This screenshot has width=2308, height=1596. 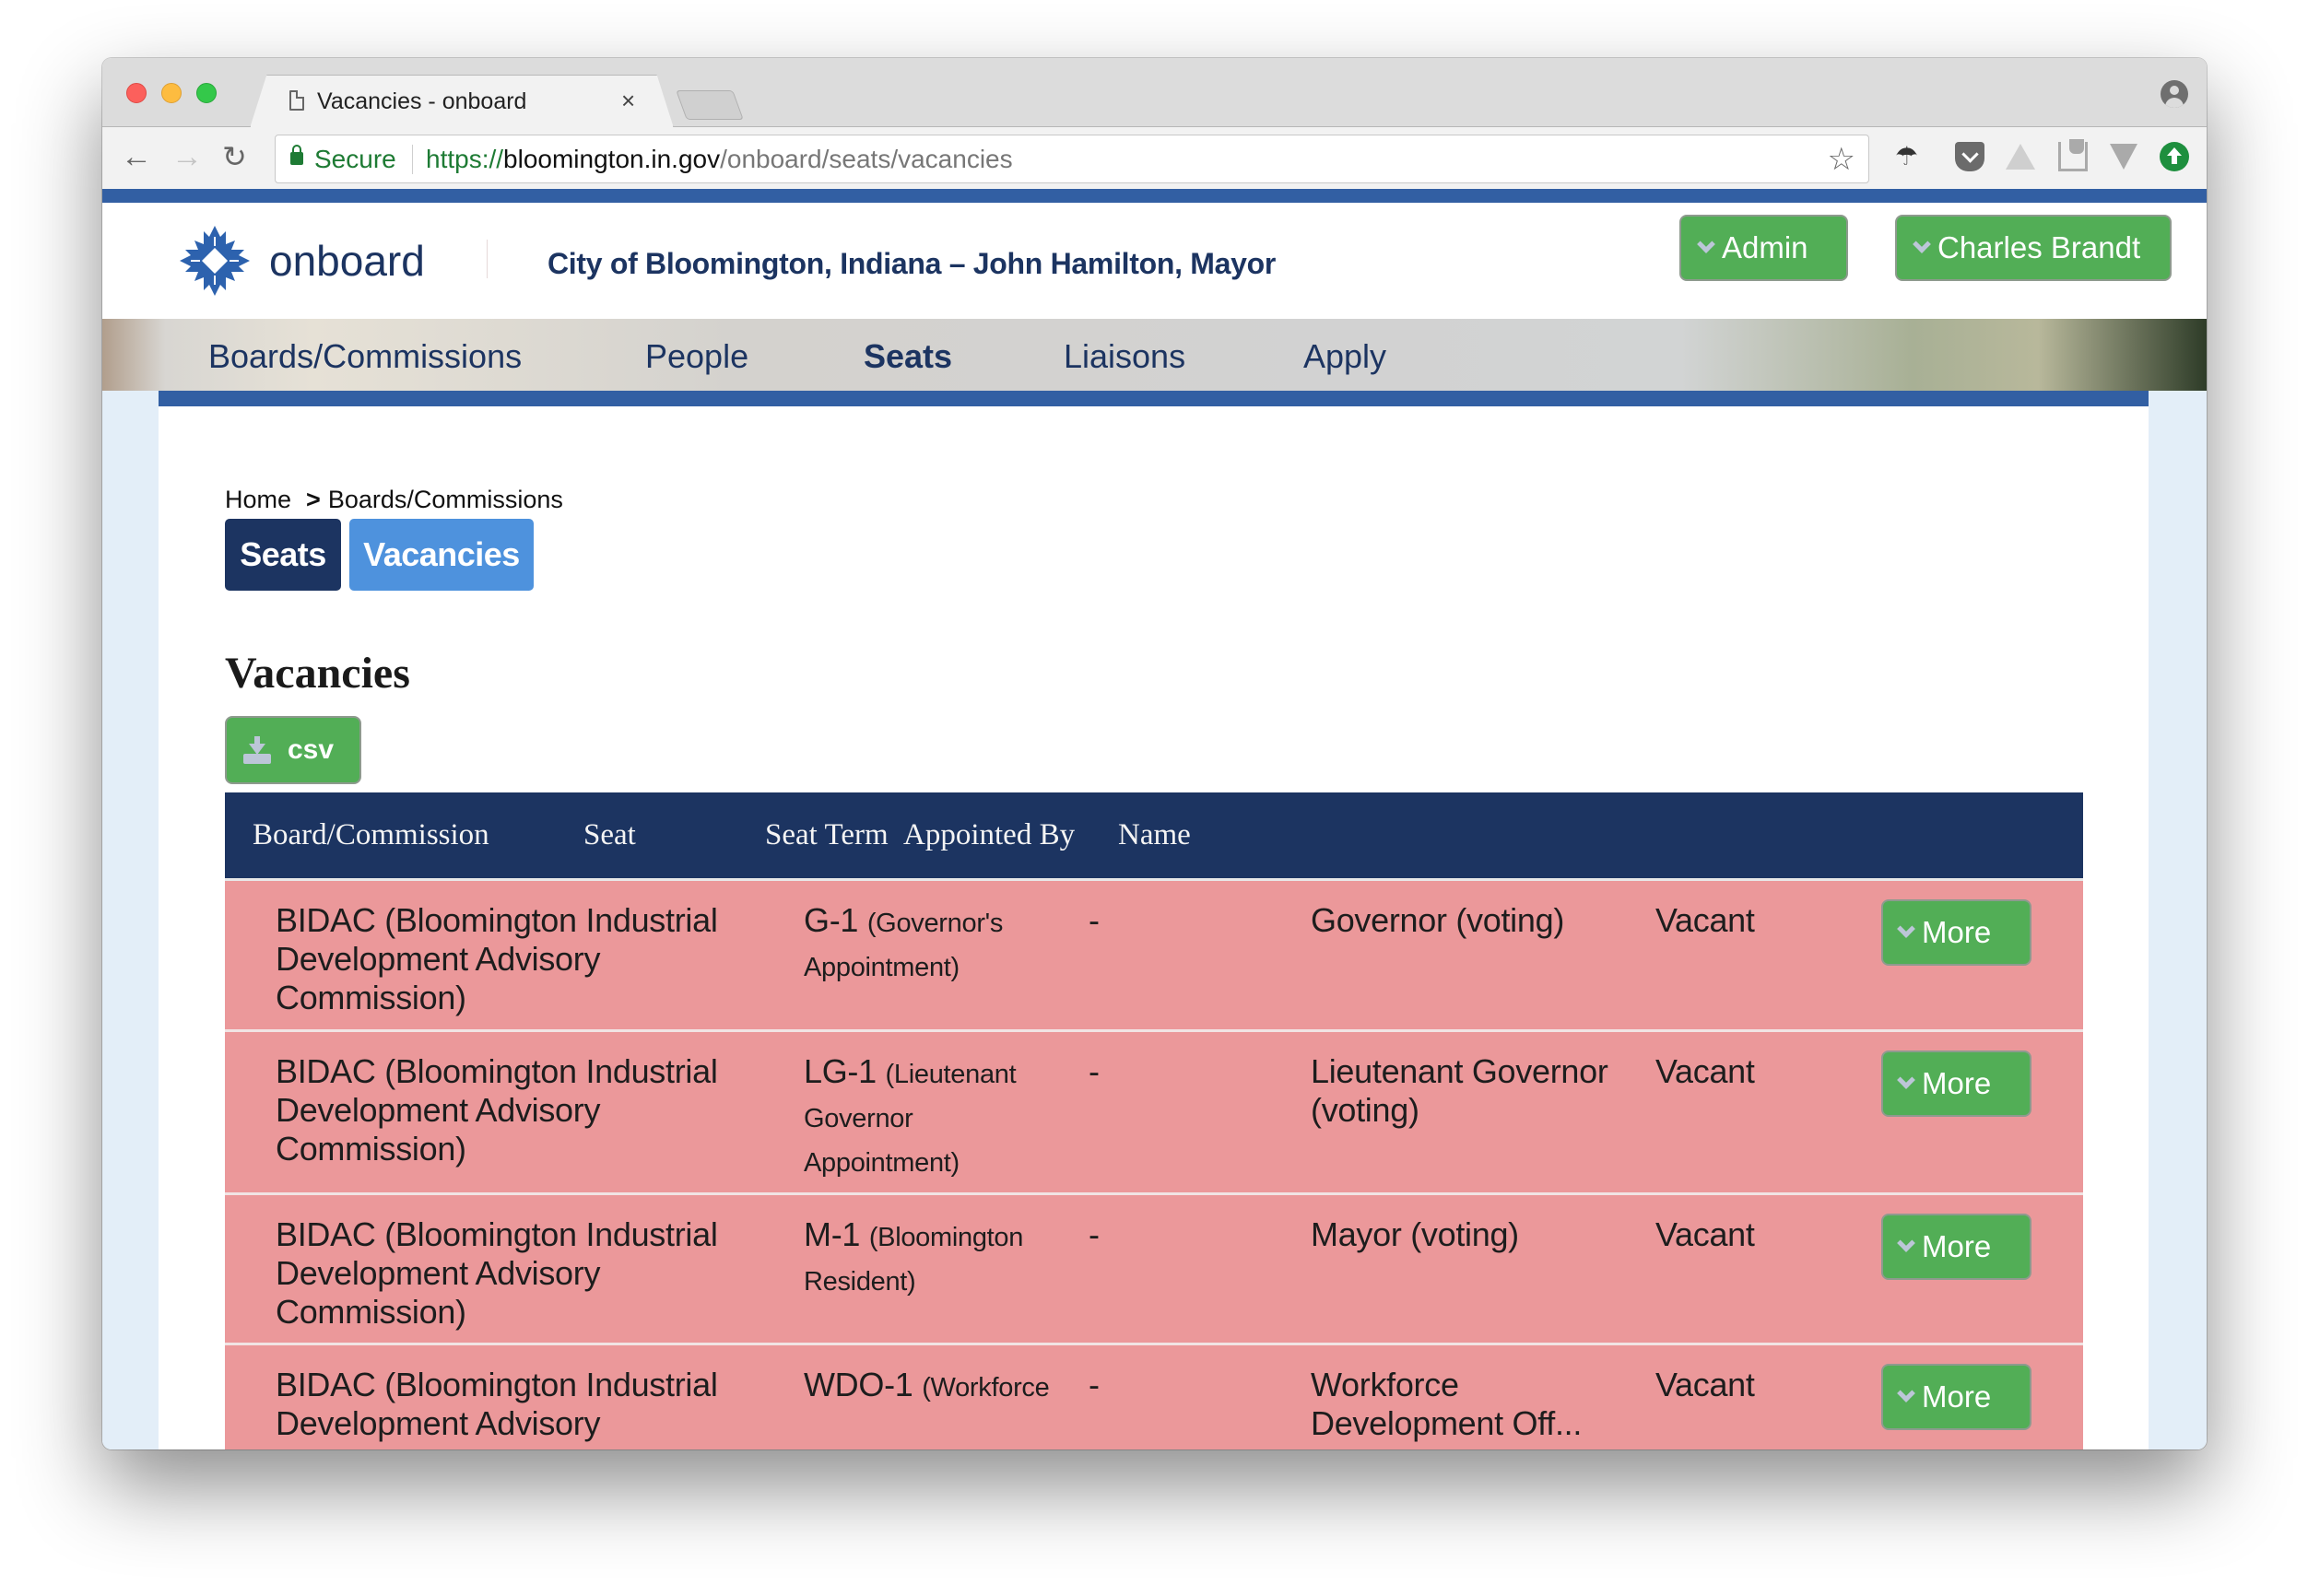 I want to click on appointed-by-cell: Mayor (voting), so click(x=1415, y=1234).